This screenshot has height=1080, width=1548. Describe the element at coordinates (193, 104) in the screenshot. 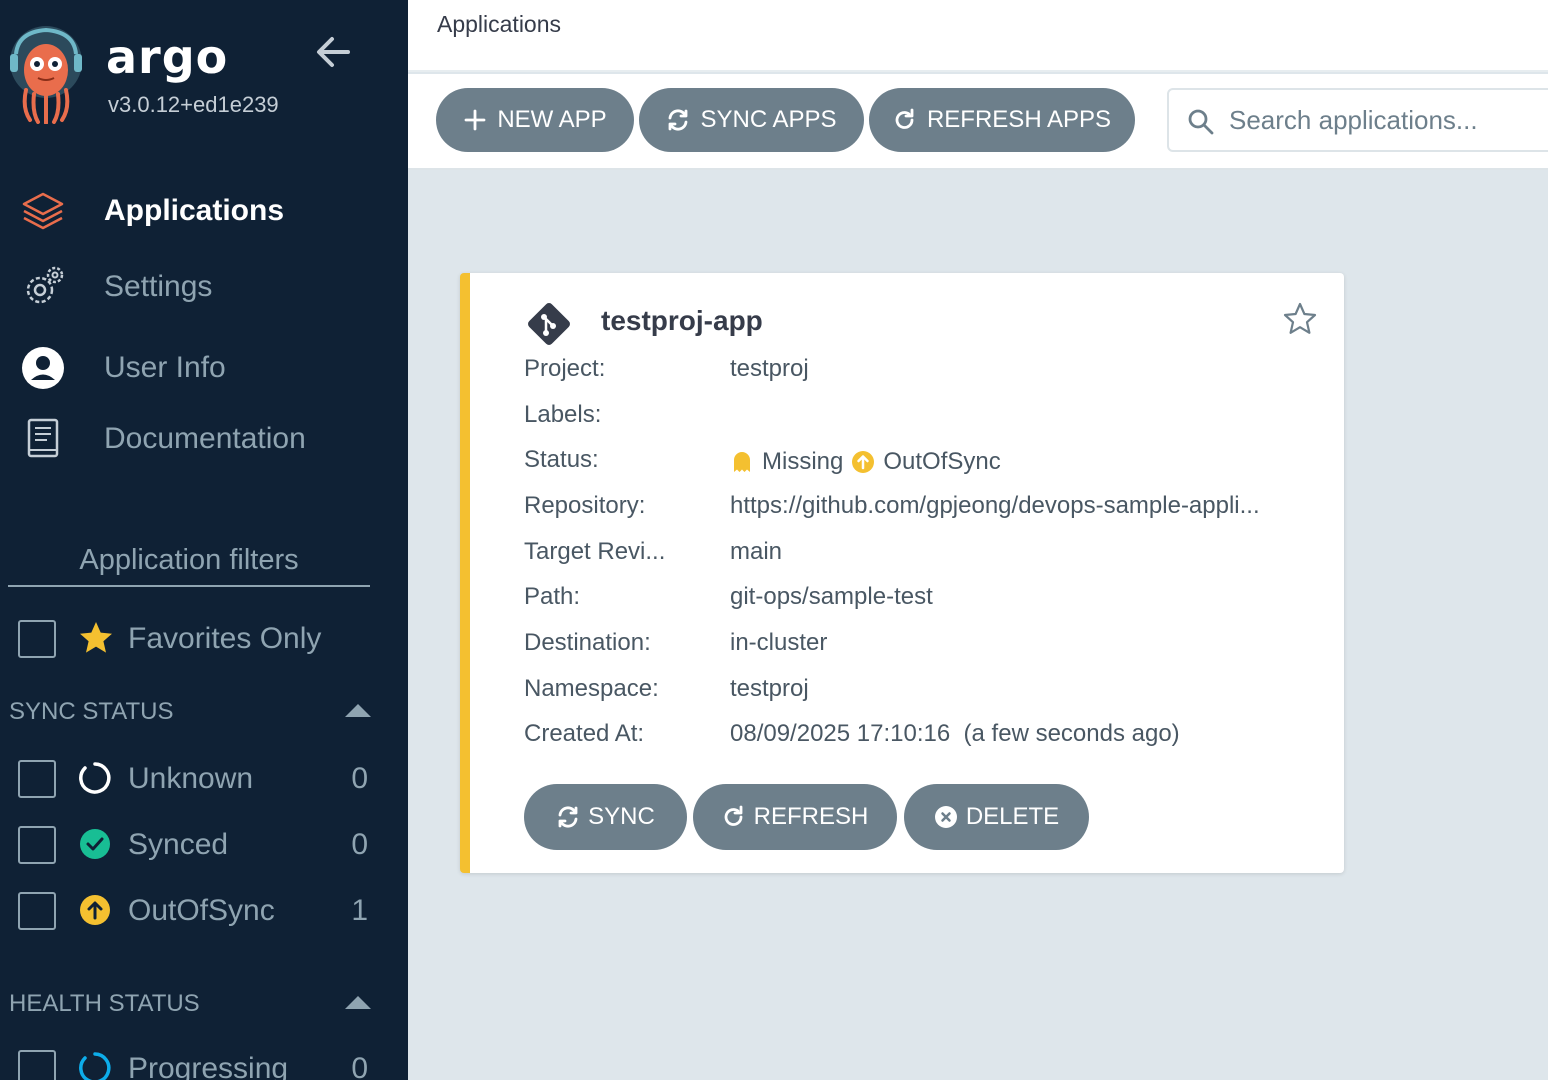

I see `version-label: v3.0.12+ed1e239` at that location.